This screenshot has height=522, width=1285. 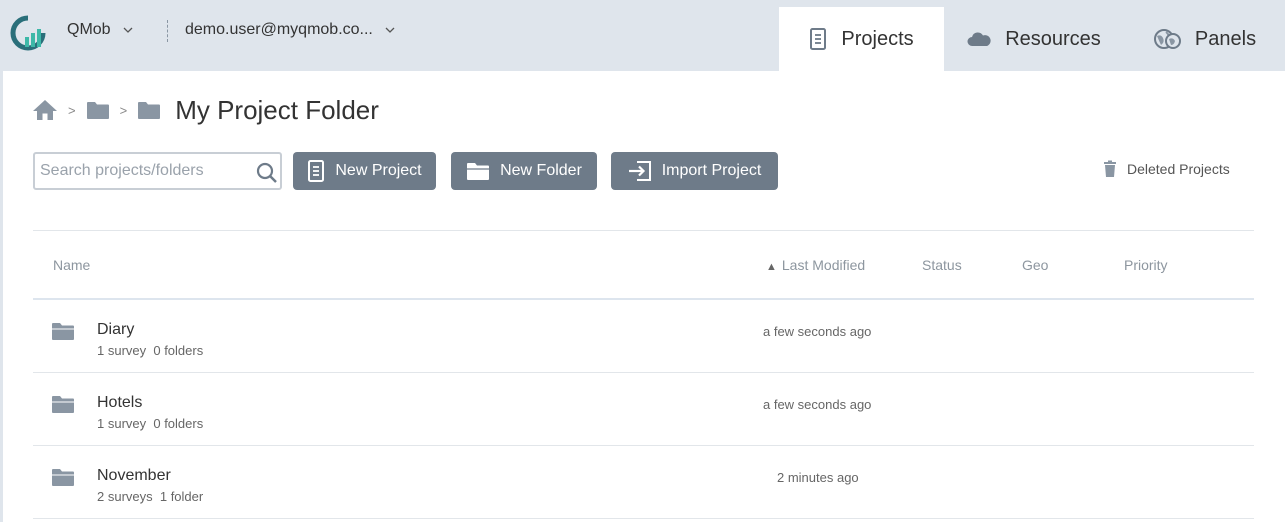 What do you see at coordinates (140, 171) in the screenshot?
I see `search-input` at bounding box center [140, 171].